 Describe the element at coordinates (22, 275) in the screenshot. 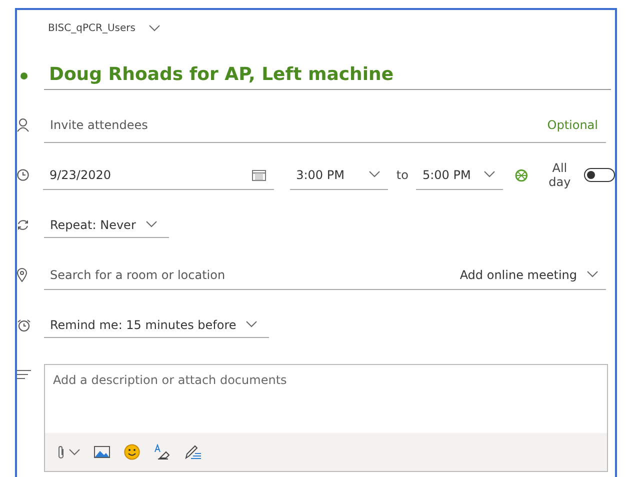

I see `location-pin-icon` at that location.